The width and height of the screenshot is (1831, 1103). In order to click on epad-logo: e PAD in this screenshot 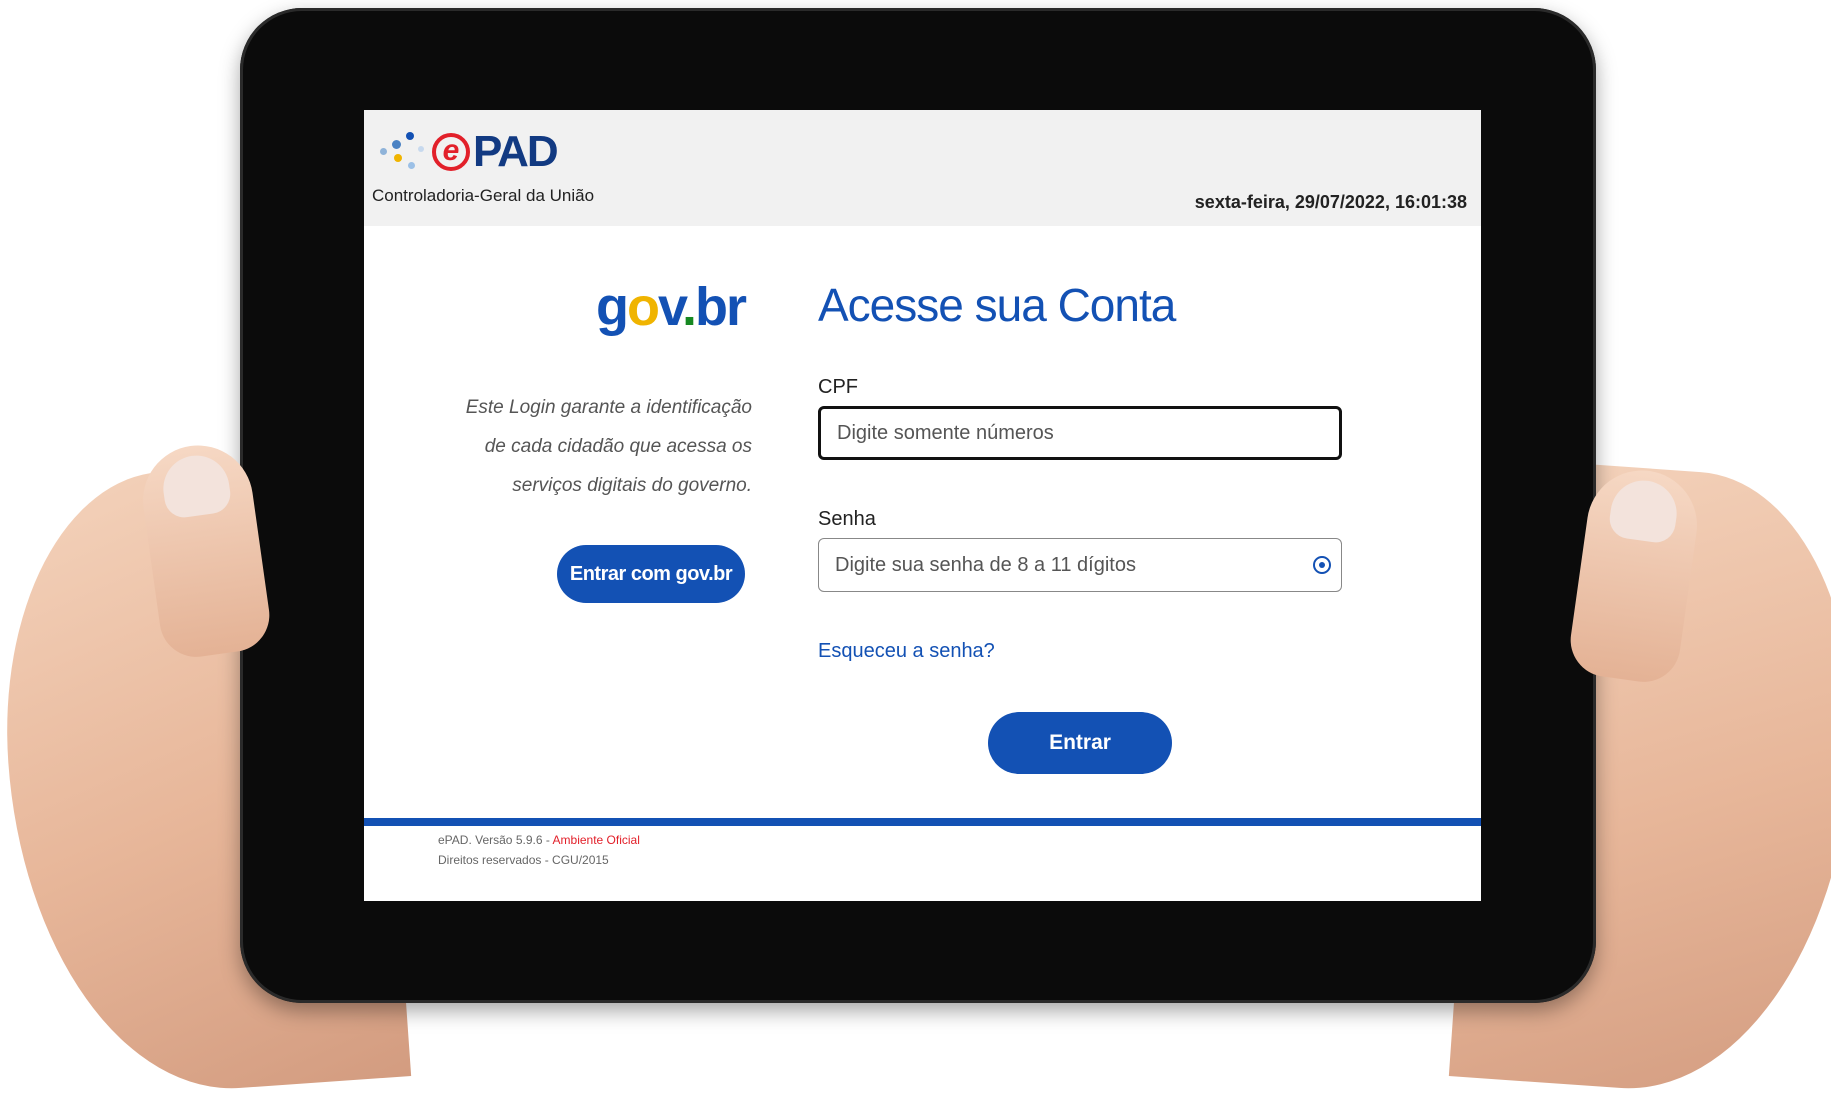, I will do `click(468, 152)`.